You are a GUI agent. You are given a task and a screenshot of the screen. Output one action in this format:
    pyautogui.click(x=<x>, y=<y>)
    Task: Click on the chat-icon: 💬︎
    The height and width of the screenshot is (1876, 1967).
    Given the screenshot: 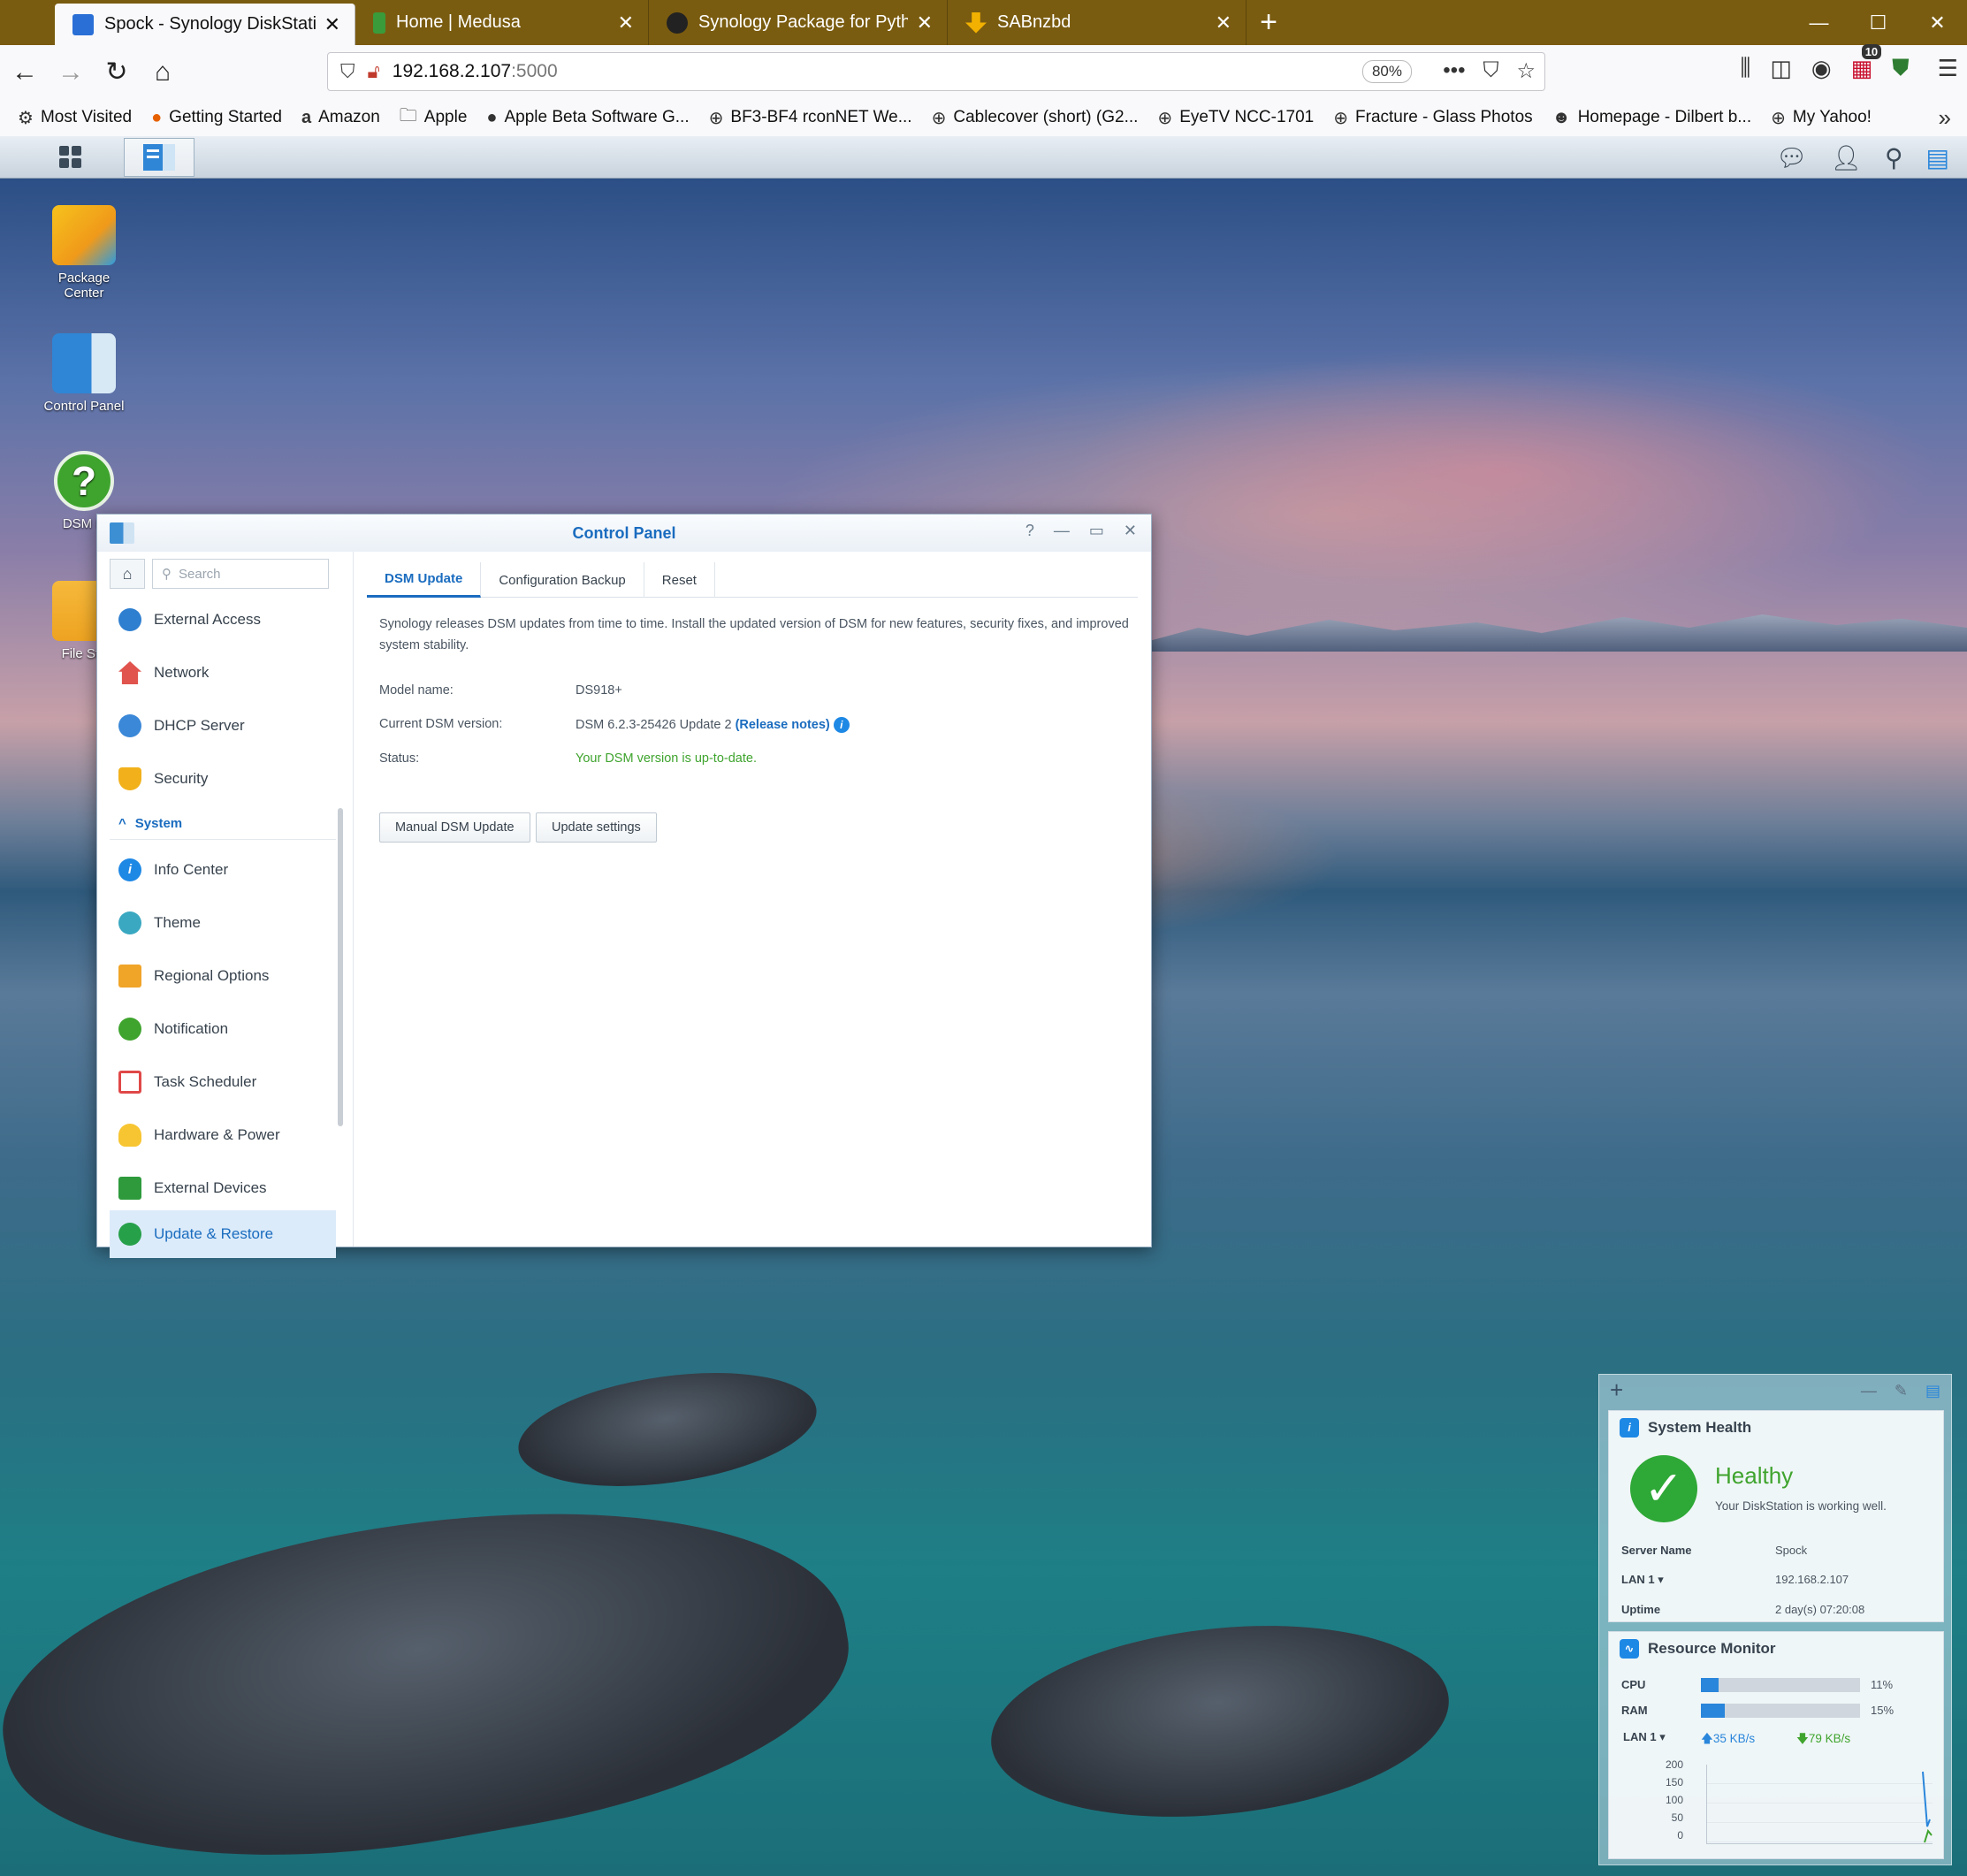 What is the action you would take?
    pyautogui.click(x=1792, y=157)
    